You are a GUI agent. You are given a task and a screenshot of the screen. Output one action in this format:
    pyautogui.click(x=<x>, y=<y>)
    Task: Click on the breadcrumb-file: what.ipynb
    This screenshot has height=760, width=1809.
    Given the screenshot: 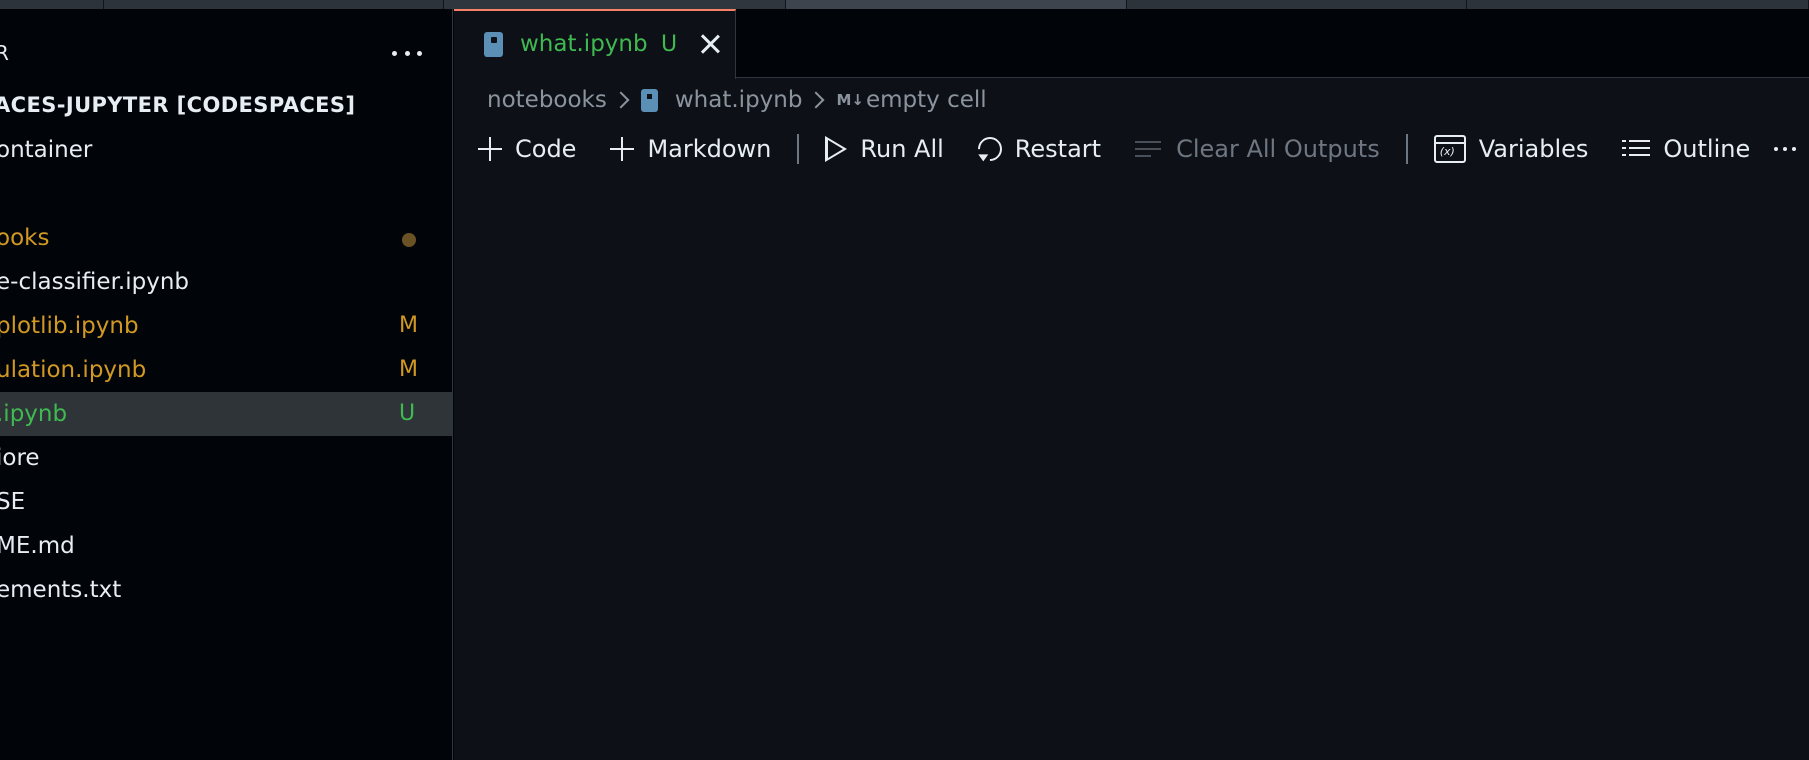 What is the action you would take?
    pyautogui.click(x=739, y=100)
    